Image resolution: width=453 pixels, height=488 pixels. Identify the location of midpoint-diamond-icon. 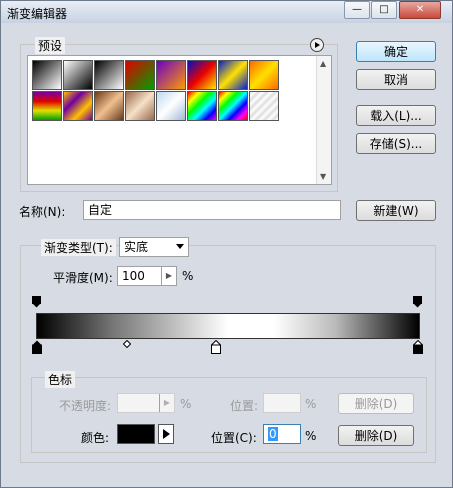
(127, 344).